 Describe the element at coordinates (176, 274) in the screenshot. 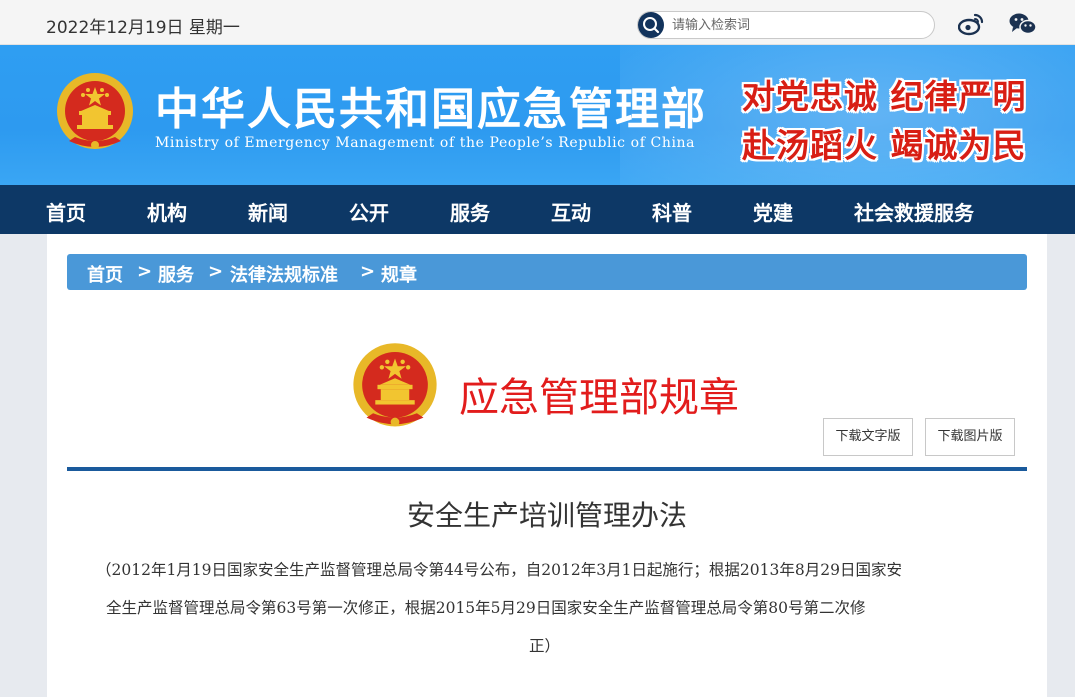

I see `breadcrumb-item-services: 服务` at that location.